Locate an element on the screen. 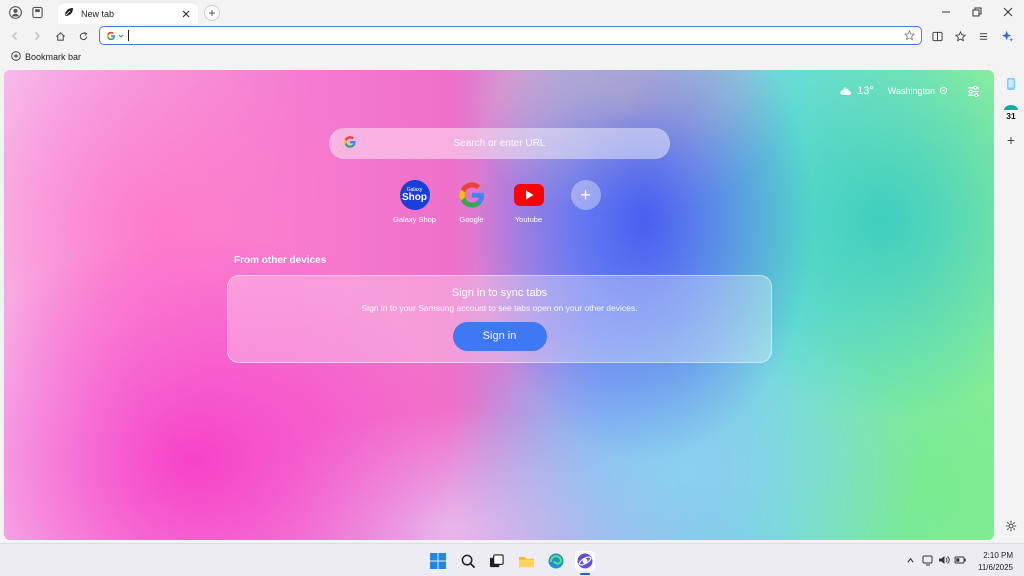  profile-icon is located at coordinates (15, 12).